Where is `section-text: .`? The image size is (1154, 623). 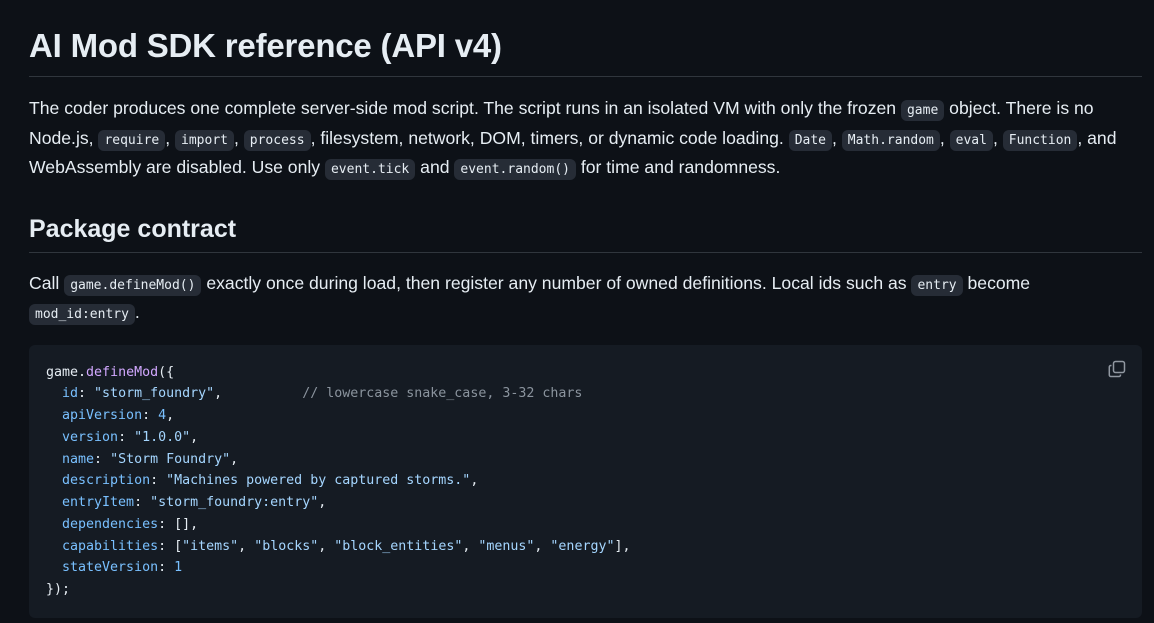
section-text: . is located at coordinates (137, 312).